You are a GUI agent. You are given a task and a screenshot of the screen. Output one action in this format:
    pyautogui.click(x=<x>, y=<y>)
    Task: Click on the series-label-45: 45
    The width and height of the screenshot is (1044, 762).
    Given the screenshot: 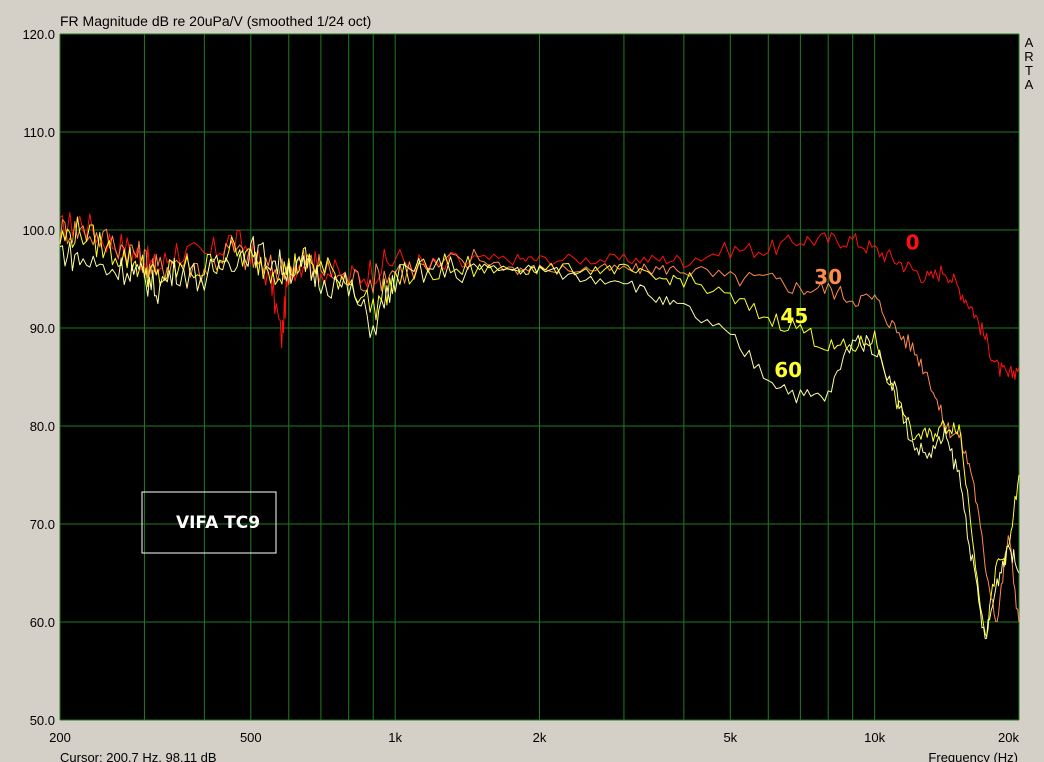 What is the action you would take?
    pyautogui.click(x=794, y=316)
    